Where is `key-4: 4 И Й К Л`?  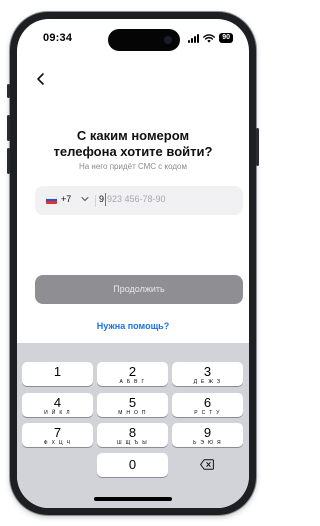
key-4: 4 И Й К Л is located at coordinates (57, 405).